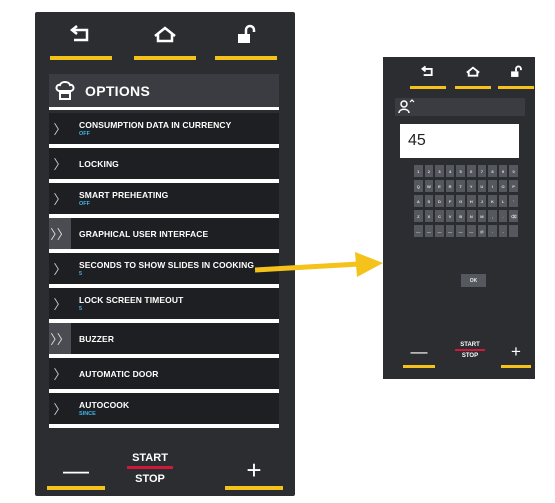 This screenshot has height=503, width=555. What do you see at coordinates (482, 201) in the screenshot?
I see `keyboard-key: J` at bounding box center [482, 201].